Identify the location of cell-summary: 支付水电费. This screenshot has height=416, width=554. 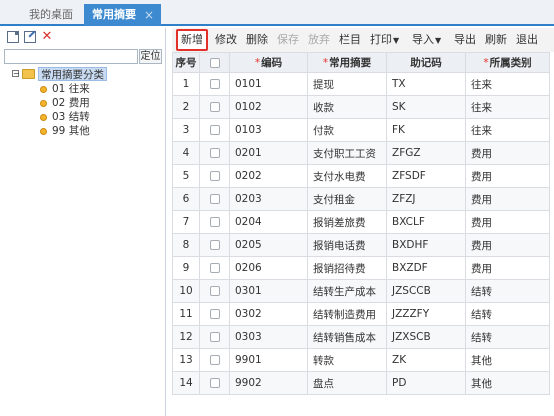
(347, 176).